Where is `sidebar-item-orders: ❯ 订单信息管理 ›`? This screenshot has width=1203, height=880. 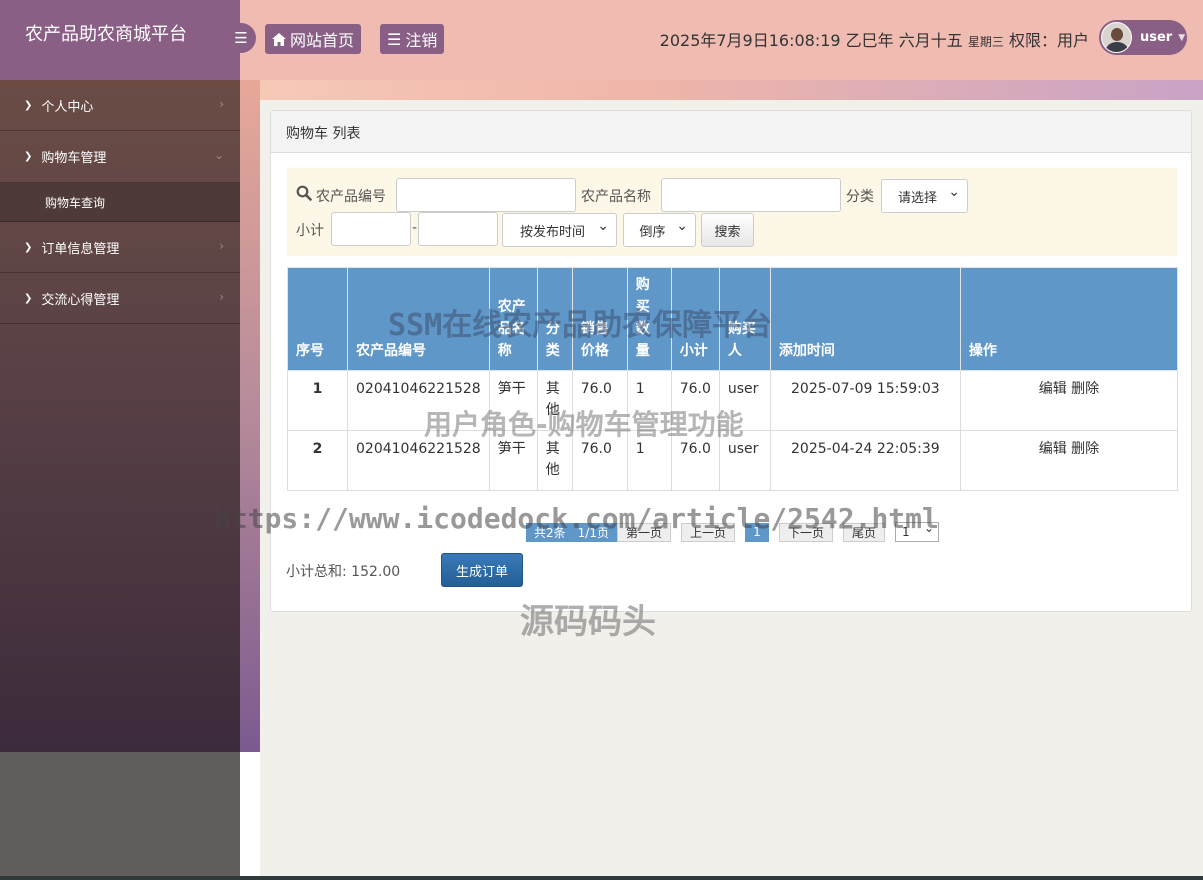
sidebar-item-orders: ❯ 订单信息管理 › is located at coordinates (120, 247).